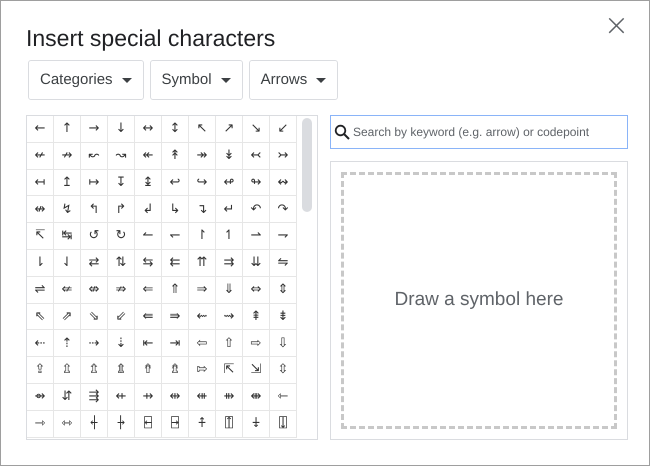 The width and height of the screenshot is (650, 466). Describe the element at coordinates (256, 317) in the screenshot. I see `character-cell: ⇞` at that location.